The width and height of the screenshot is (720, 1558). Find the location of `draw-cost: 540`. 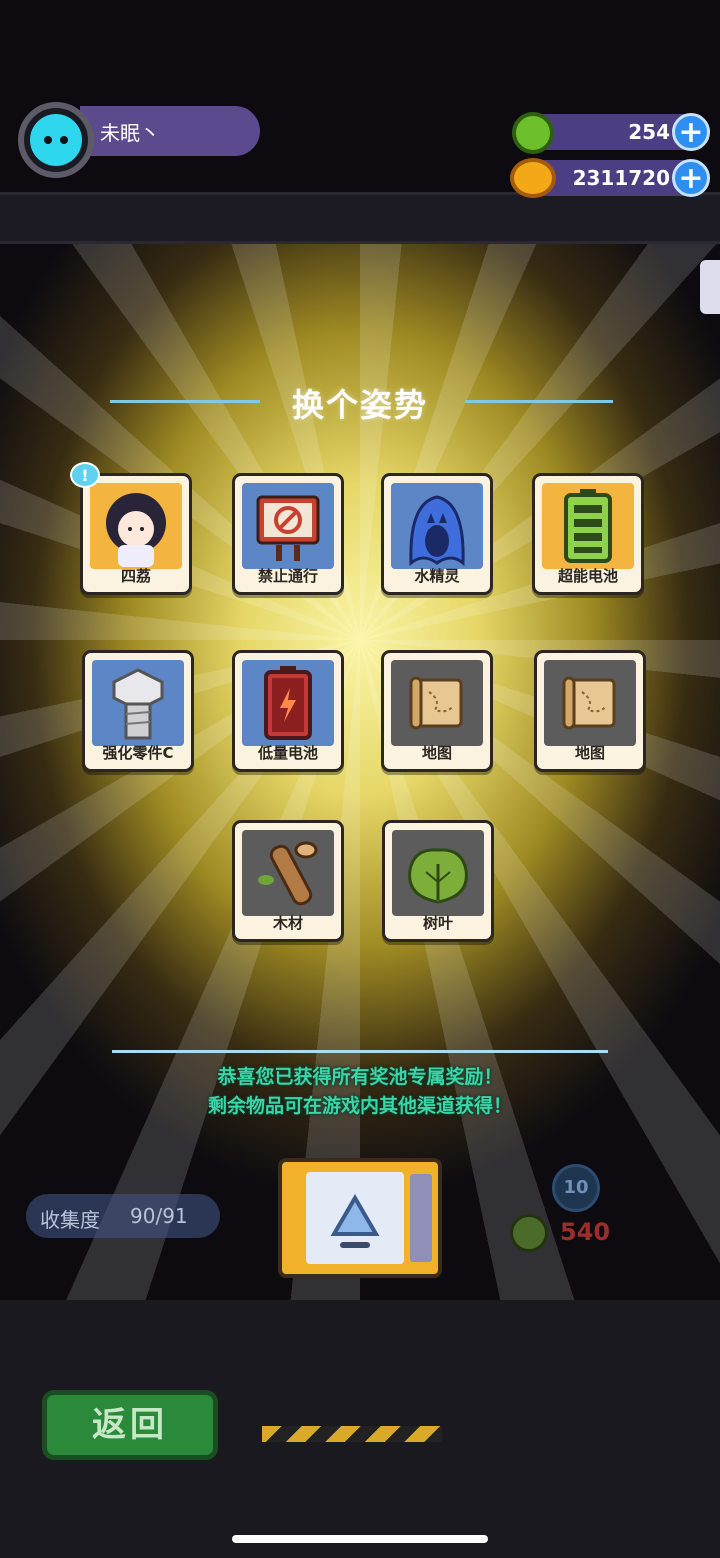

draw-cost: 540 is located at coordinates (585, 1232).